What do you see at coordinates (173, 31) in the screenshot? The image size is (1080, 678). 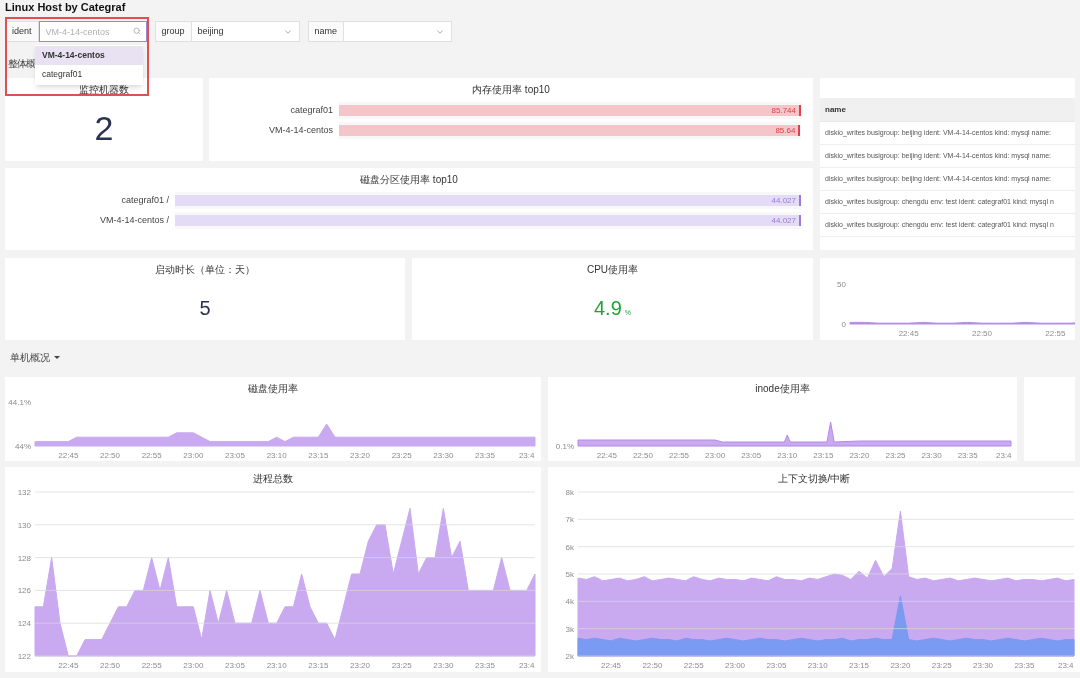 I see `filter-label: group` at bounding box center [173, 31].